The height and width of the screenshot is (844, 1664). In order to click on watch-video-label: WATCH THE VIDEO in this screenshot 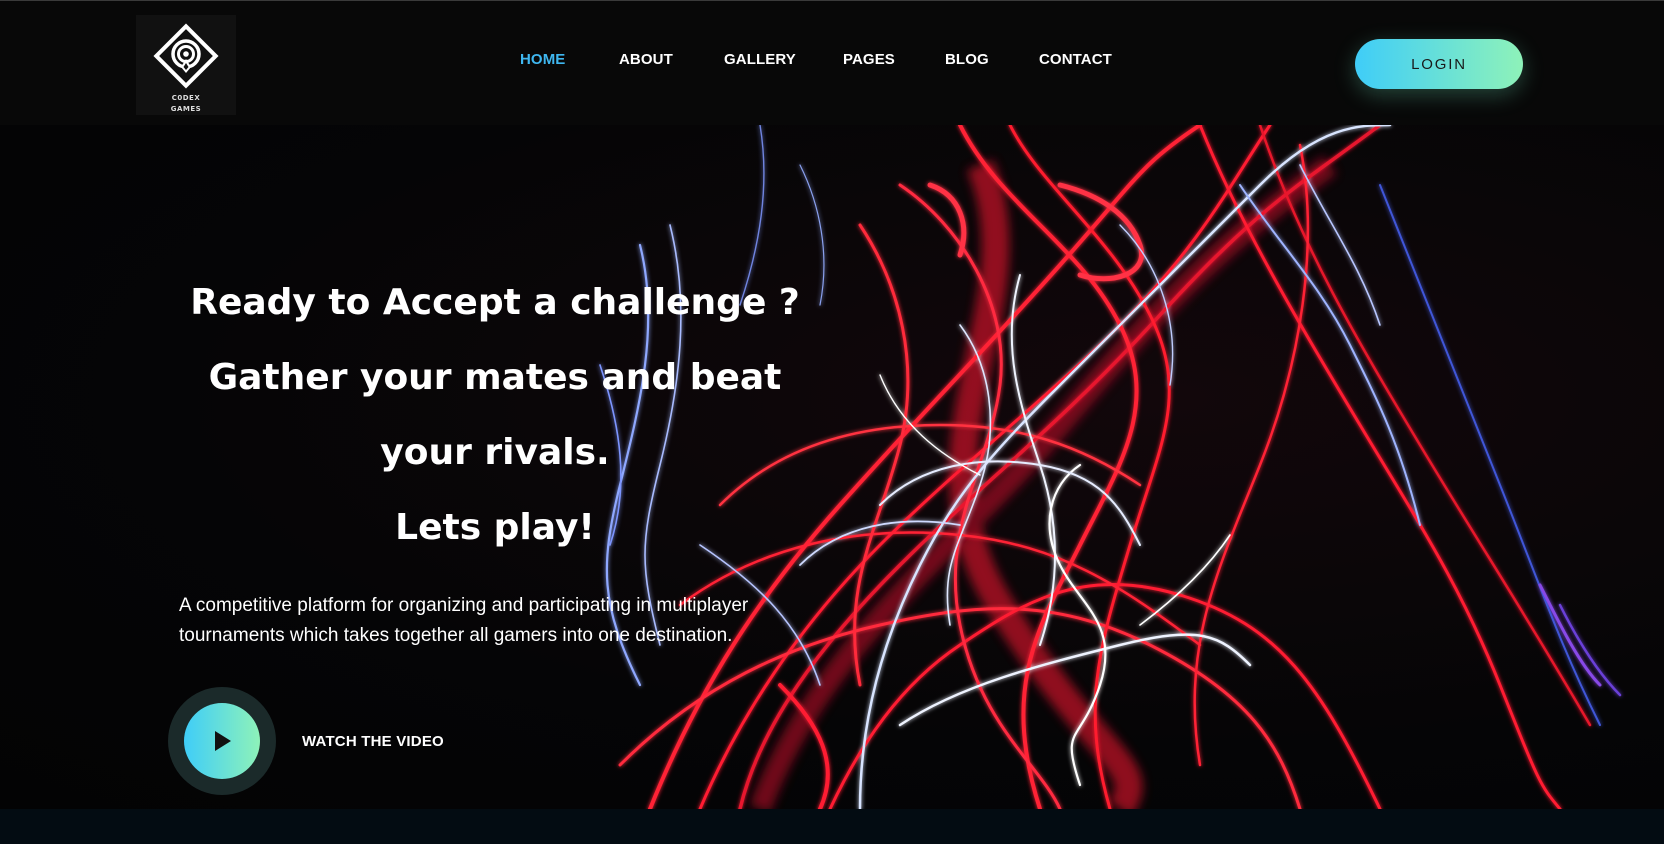, I will do `click(373, 741)`.